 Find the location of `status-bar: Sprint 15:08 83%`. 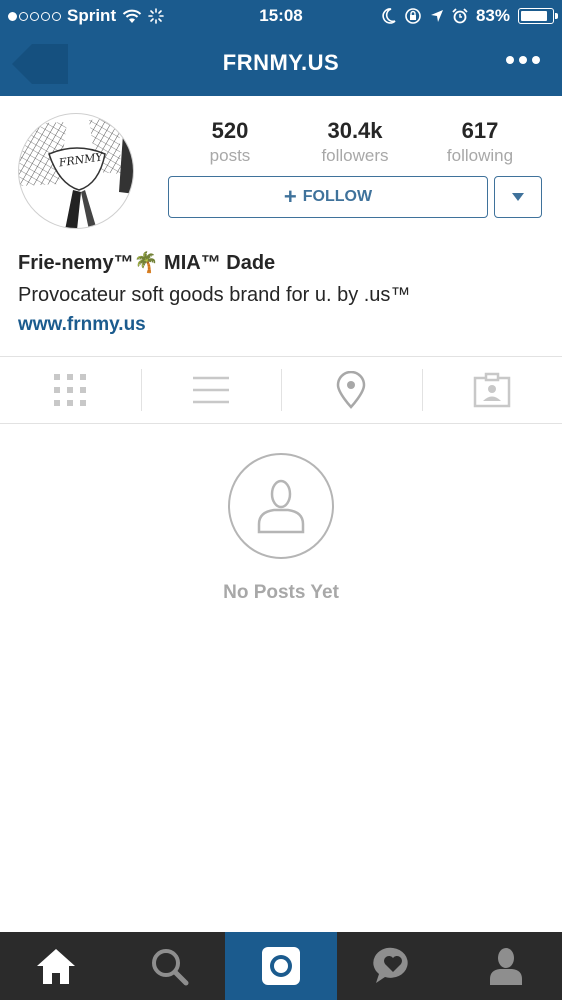

status-bar: Sprint 15:08 83% is located at coordinates (281, 16).